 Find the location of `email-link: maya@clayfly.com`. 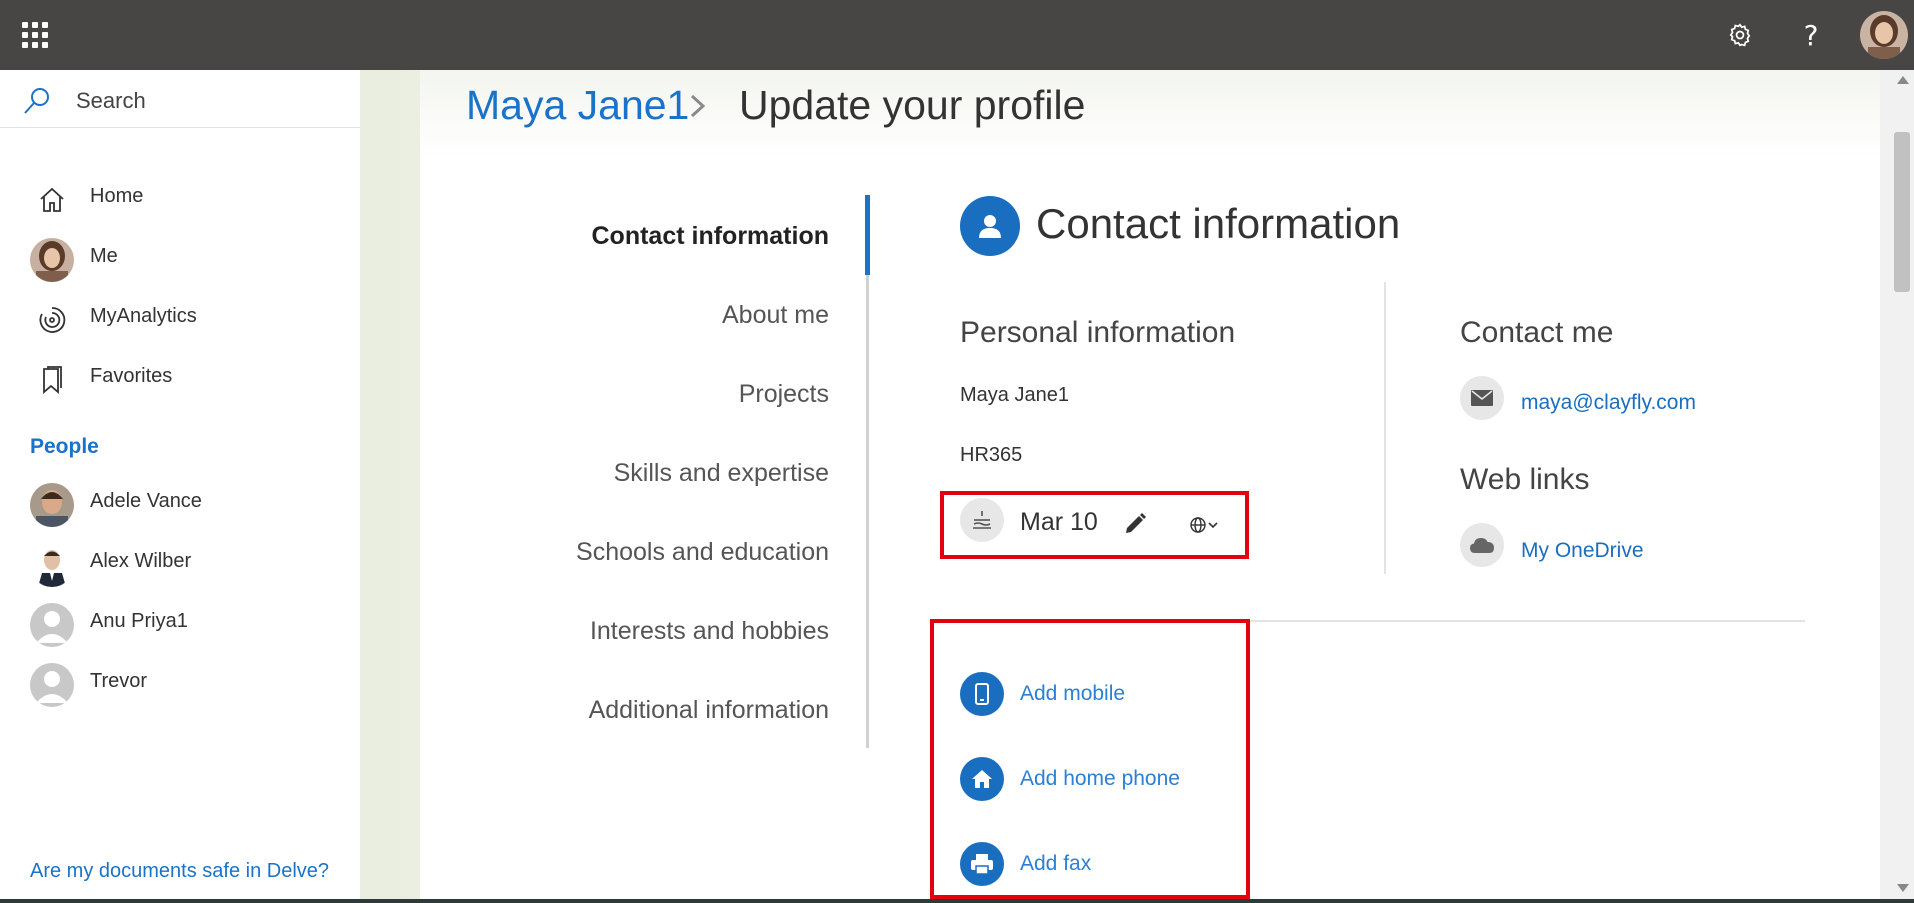

email-link: maya@clayfly.com is located at coordinates (1608, 403).